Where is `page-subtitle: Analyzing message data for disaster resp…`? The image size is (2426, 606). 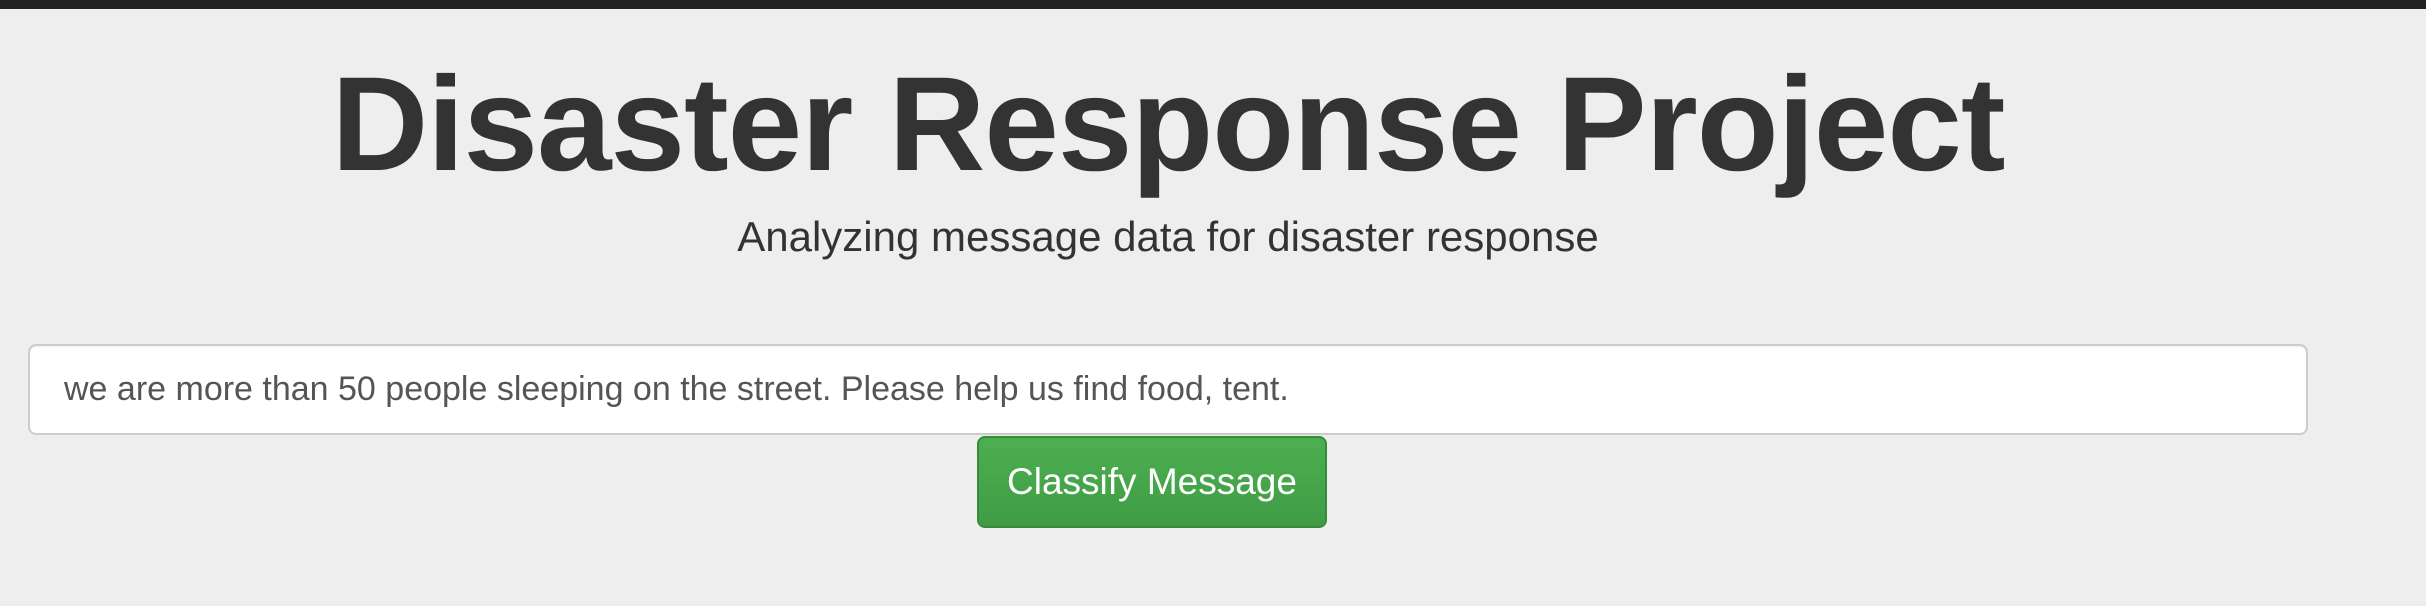 page-subtitle: Analyzing message data for disaster resp… is located at coordinates (1168, 236).